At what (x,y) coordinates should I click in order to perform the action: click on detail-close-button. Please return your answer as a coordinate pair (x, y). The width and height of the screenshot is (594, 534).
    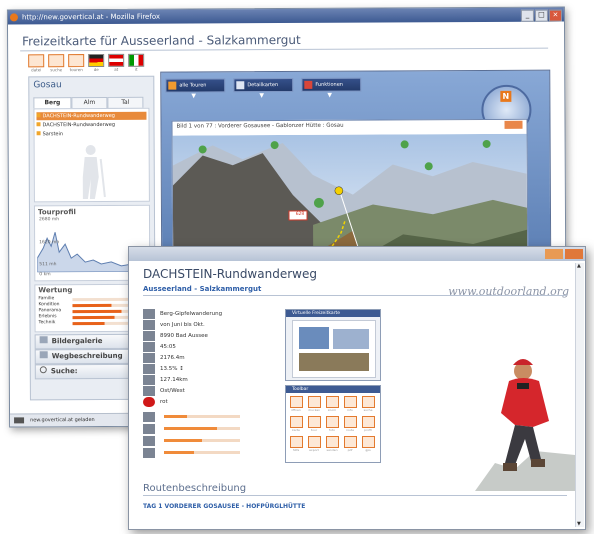
    Looking at the image, I should click on (574, 254).